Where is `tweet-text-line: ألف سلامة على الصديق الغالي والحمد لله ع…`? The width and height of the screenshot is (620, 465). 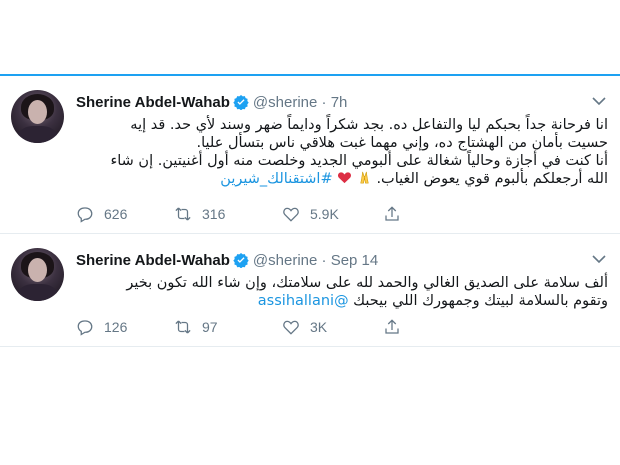
tweet-text-line: ألف سلامة على الصديق الغالي والحمد لله ع… is located at coordinates (367, 283).